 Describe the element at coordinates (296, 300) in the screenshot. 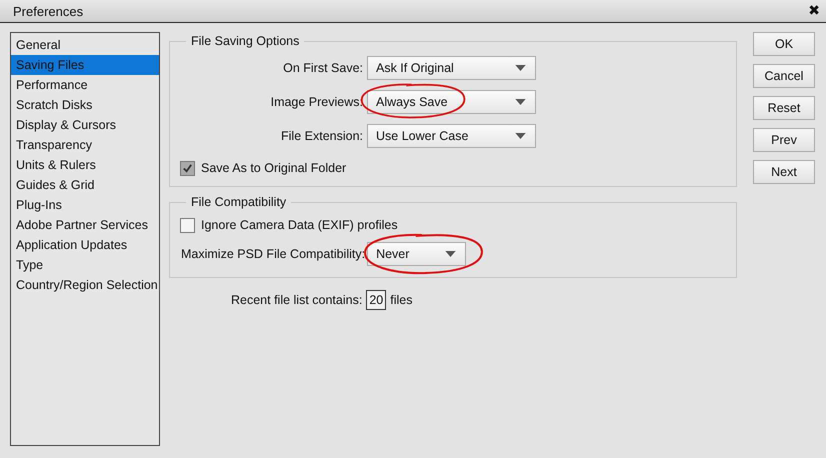

I see `field-label: Recent file list contains:` at that location.